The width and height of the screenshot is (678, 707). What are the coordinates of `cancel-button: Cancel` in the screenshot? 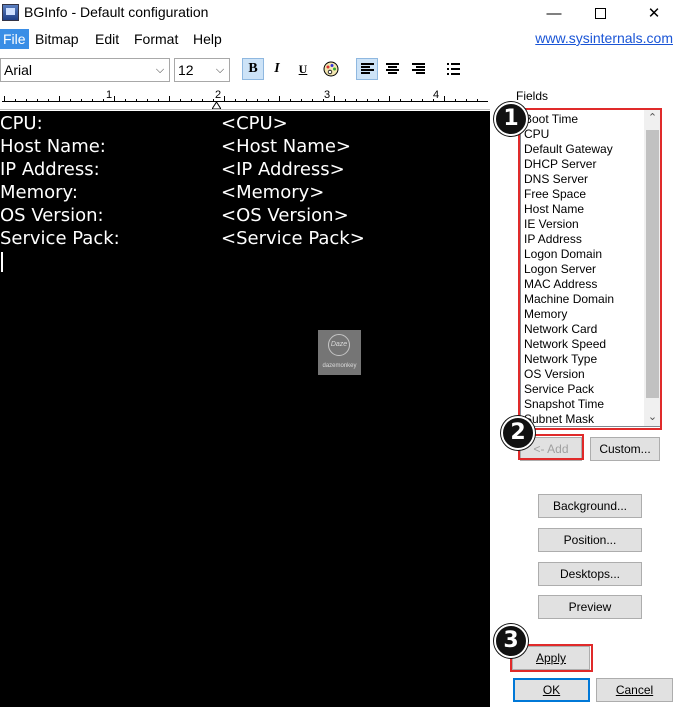 It's located at (634, 690).